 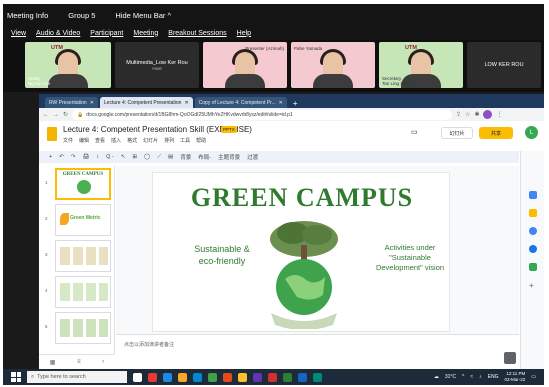 I want to click on layout-button: 布局-, so click(x=204, y=157).